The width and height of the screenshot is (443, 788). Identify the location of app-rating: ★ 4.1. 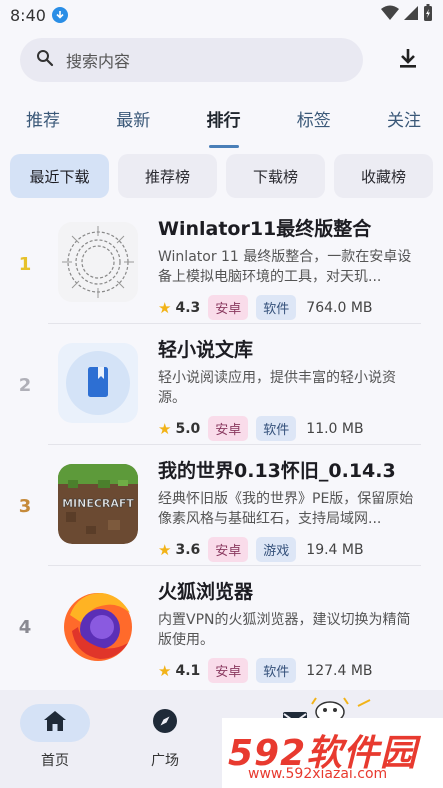
(179, 670).